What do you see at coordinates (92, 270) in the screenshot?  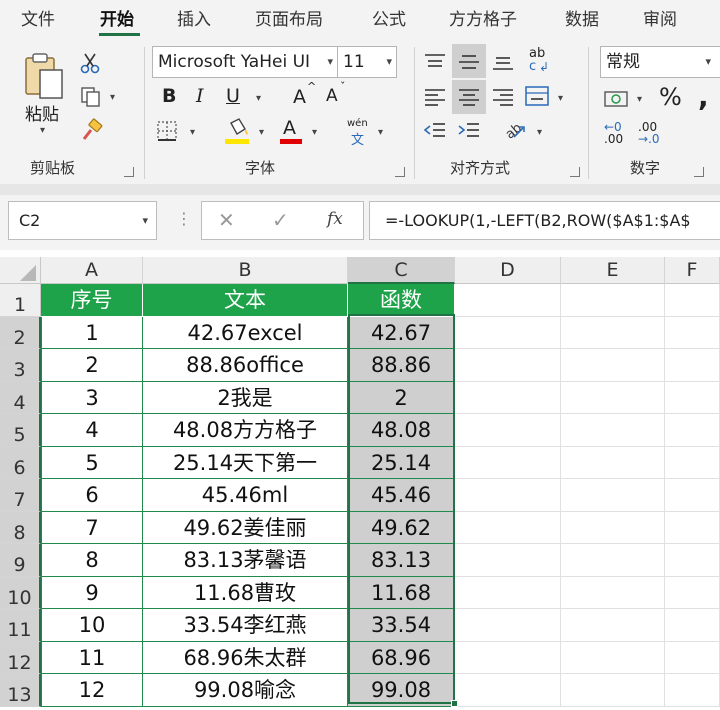 I see `column-header-a: A` at bounding box center [92, 270].